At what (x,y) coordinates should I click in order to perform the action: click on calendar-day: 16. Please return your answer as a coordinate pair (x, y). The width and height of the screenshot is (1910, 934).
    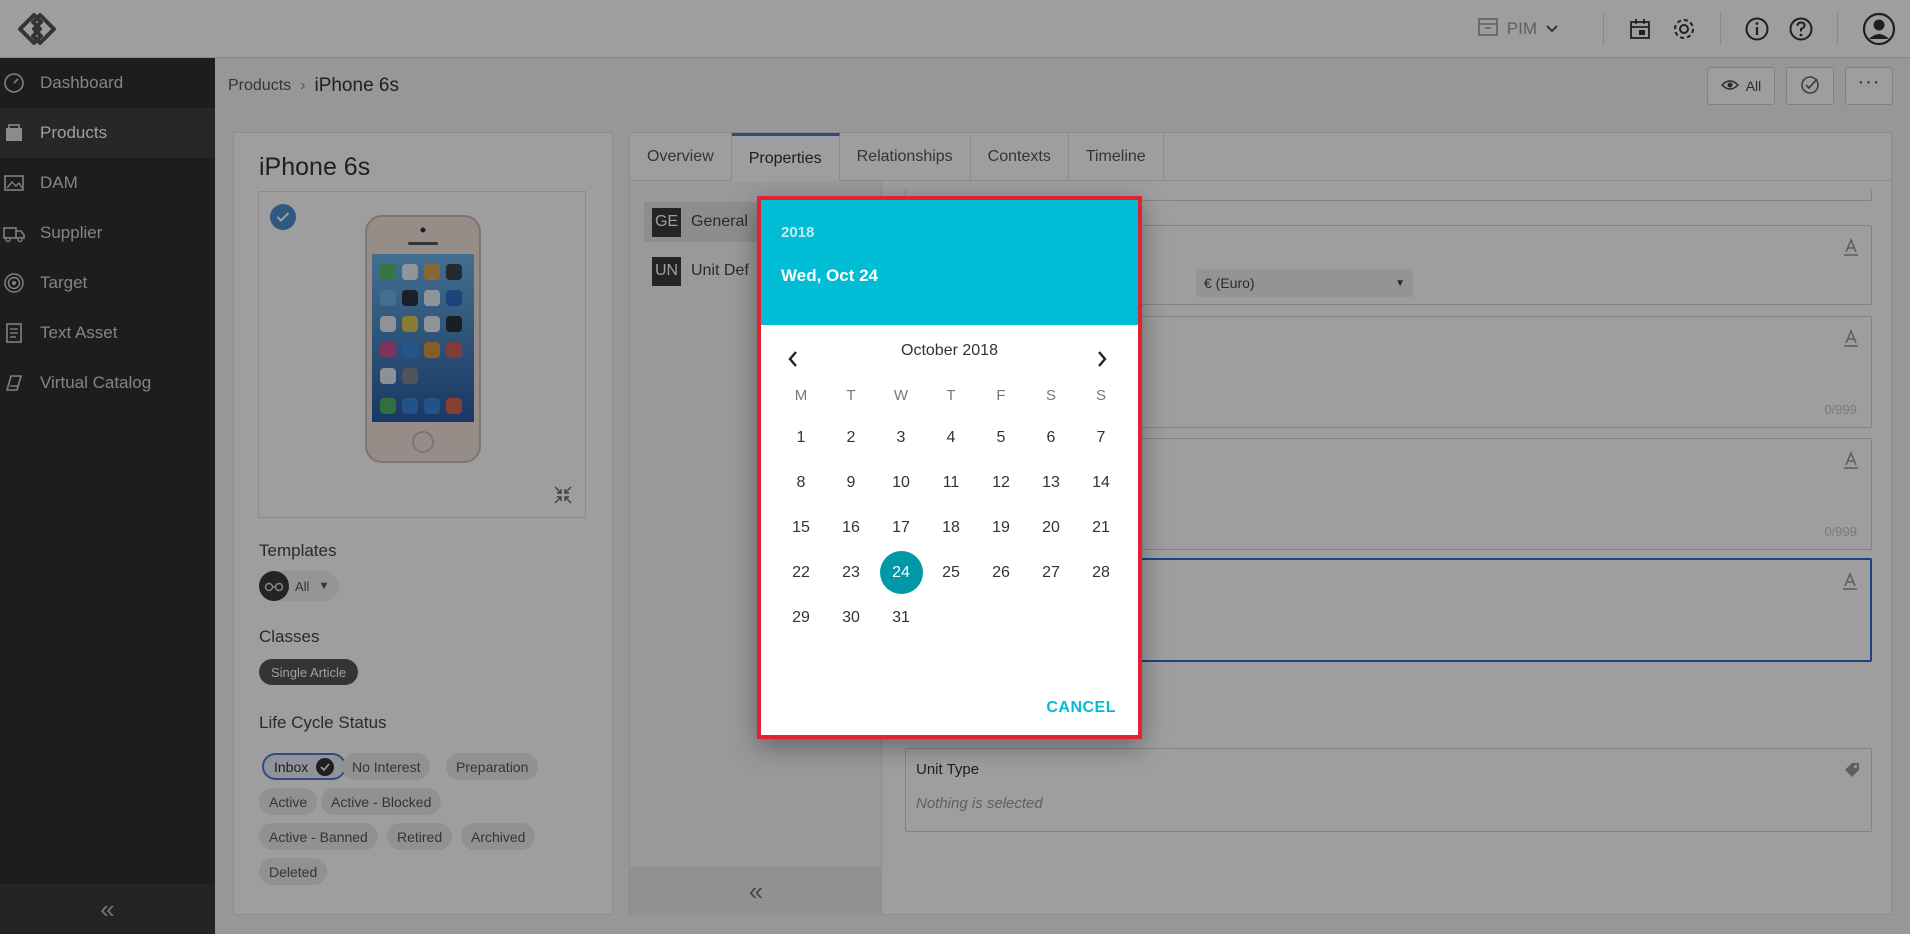
    Looking at the image, I should click on (851, 528).